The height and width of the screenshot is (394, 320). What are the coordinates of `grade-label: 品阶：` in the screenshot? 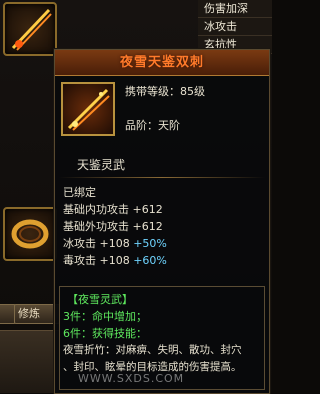 It's located at (141, 125).